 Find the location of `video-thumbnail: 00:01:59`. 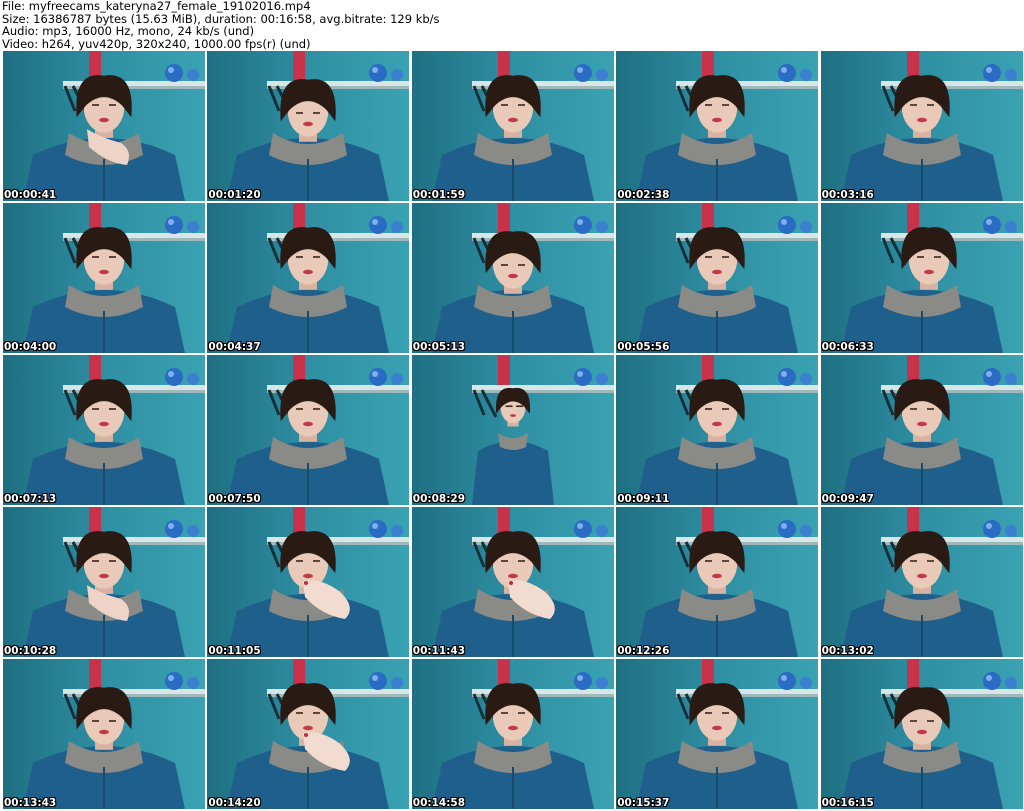

video-thumbnail: 00:01:59 is located at coordinates (512, 126).